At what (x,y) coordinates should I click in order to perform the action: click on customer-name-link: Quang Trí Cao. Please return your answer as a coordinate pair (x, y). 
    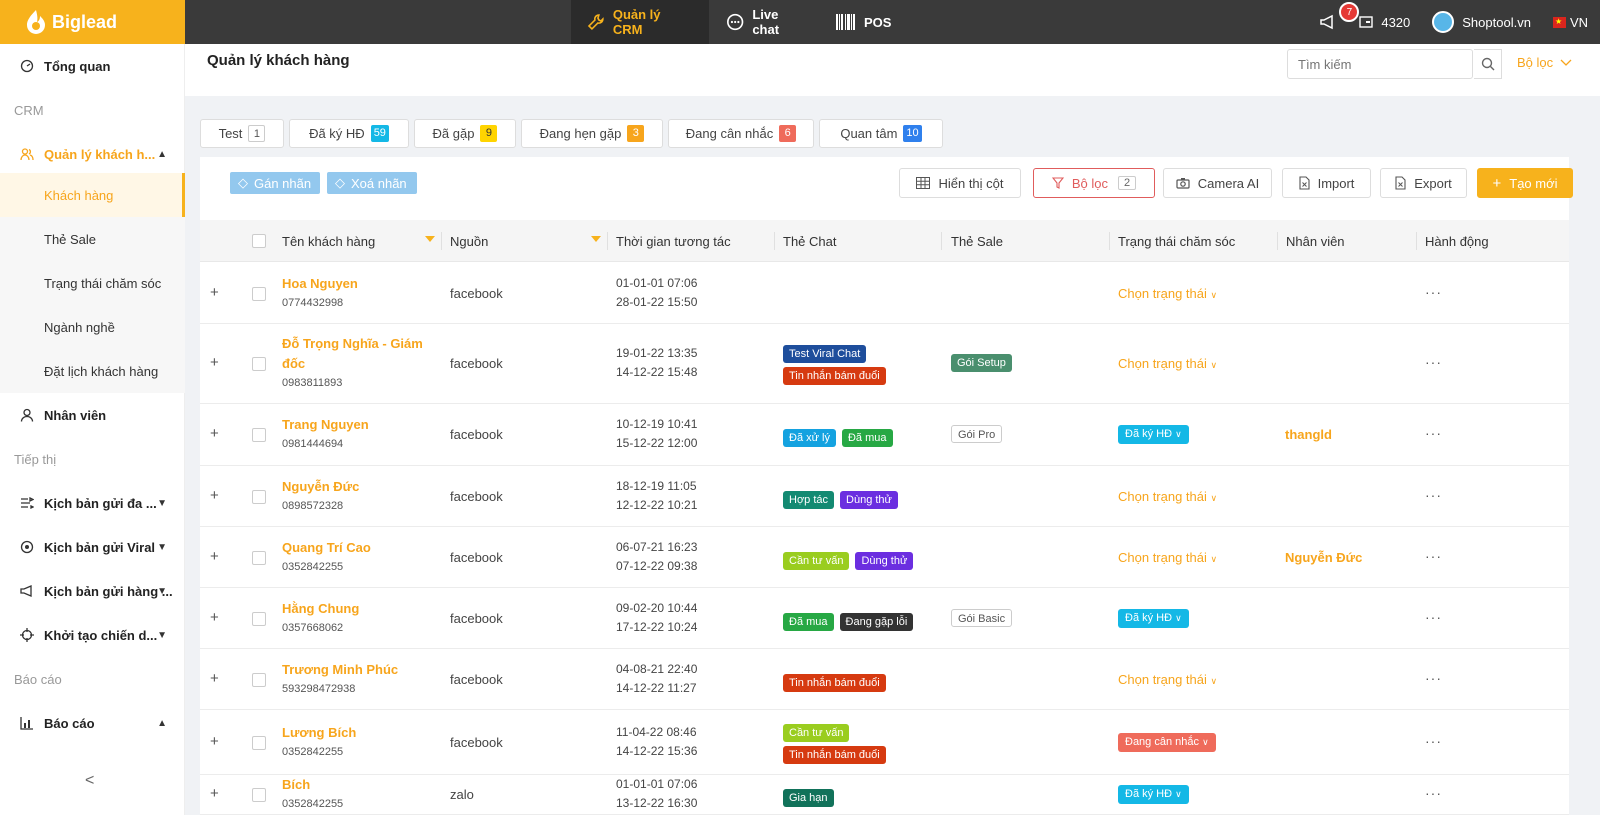
    Looking at the image, I should click on (357, 548).